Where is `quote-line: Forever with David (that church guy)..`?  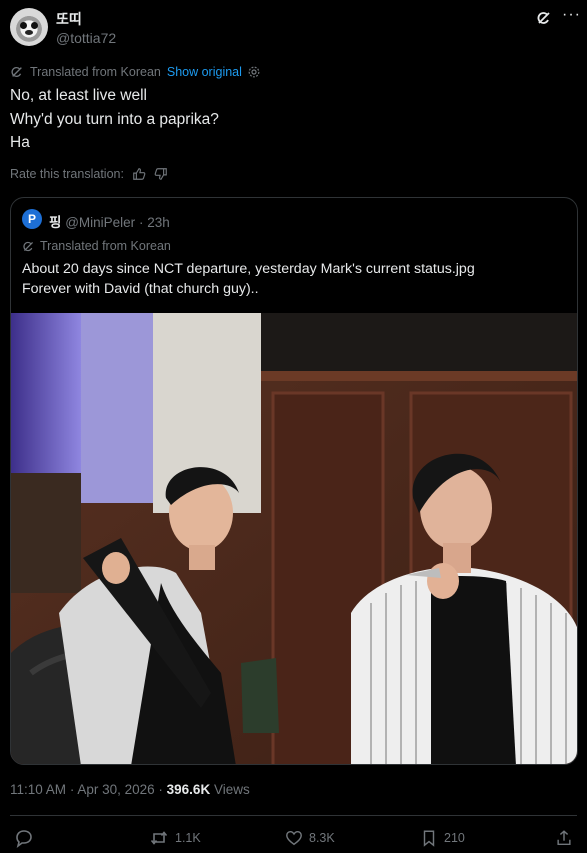 quote-line: Forever with David (that church guy).. is located at coordinates (140, 289).